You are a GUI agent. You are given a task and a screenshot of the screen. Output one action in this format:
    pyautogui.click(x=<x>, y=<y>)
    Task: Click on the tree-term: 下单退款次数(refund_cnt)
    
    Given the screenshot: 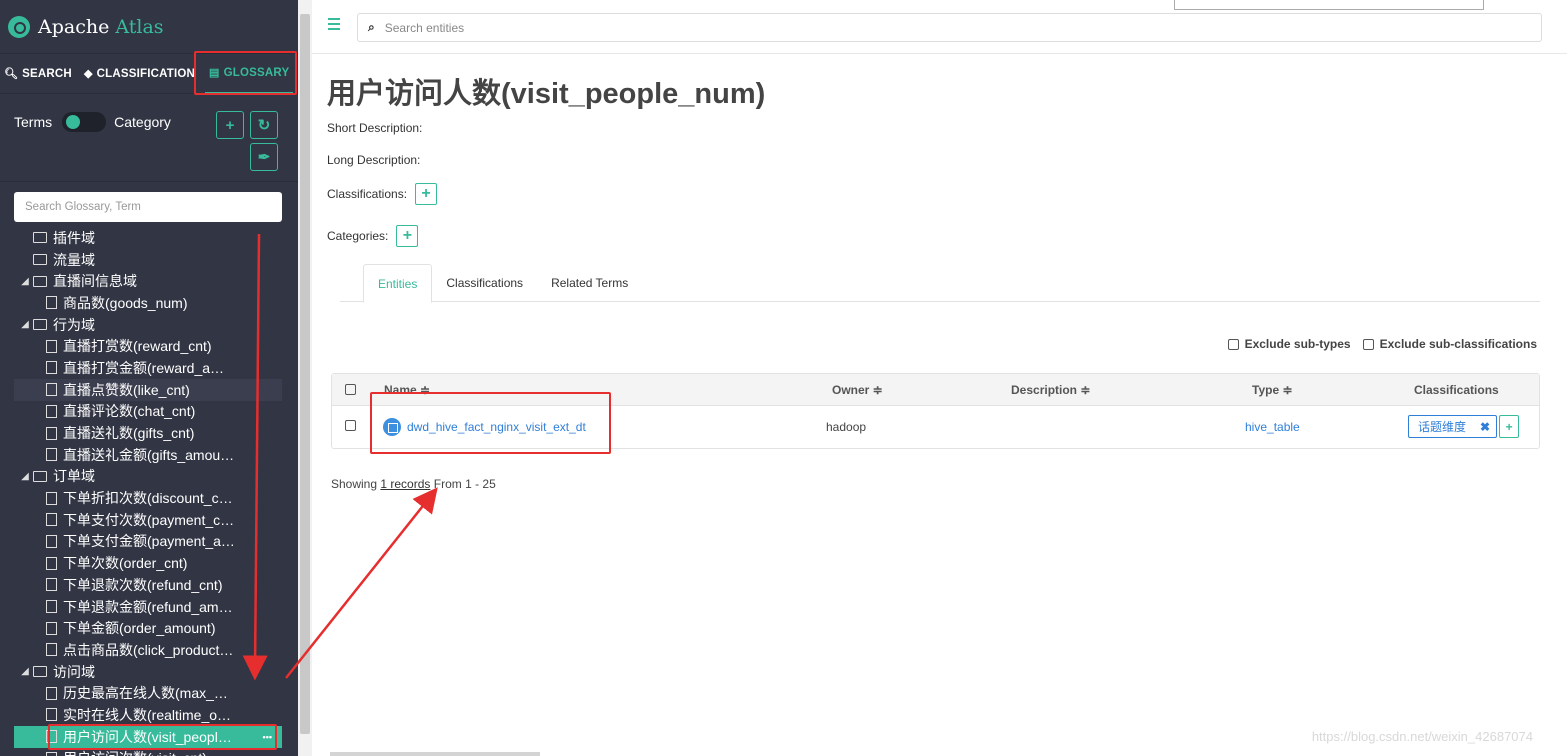 What is the action you would take?
    pyautogui.click(x=148, y=585)
    